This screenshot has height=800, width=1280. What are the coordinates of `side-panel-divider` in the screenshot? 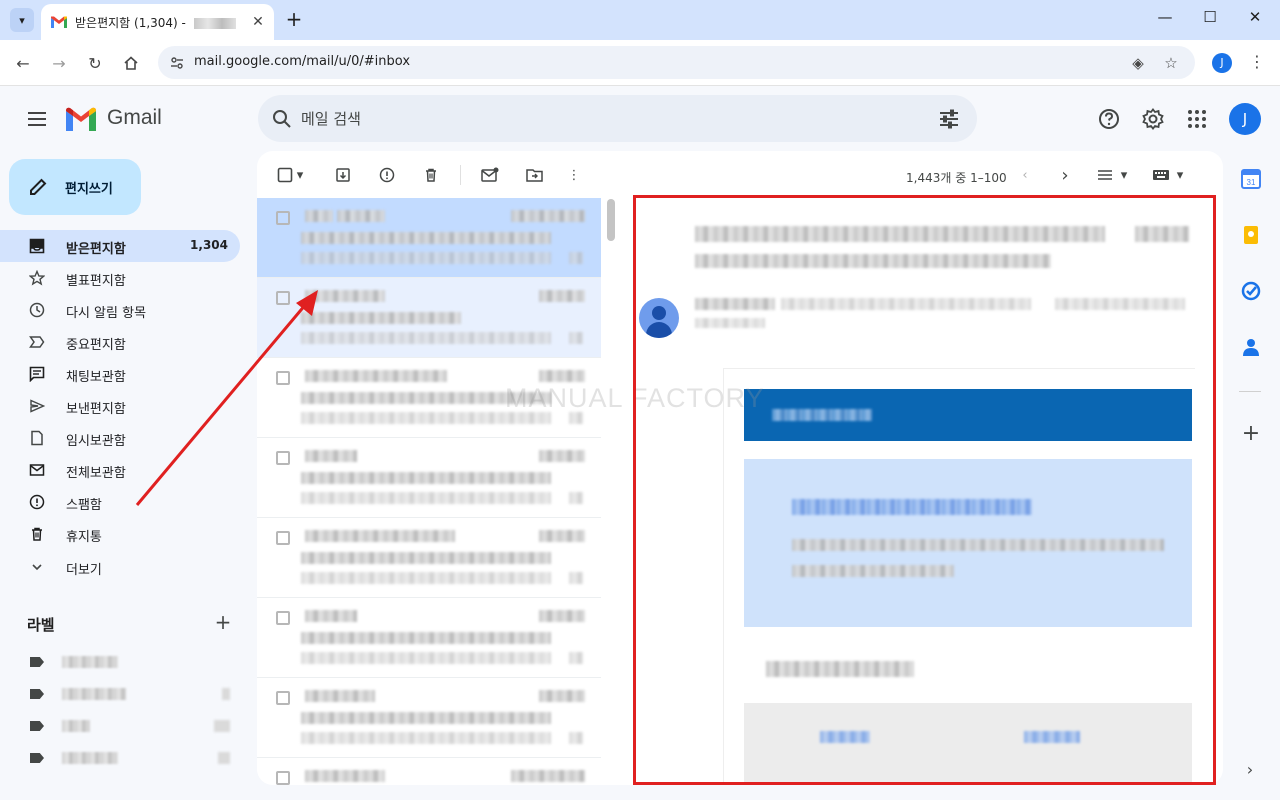 It's located at (1250, 391).